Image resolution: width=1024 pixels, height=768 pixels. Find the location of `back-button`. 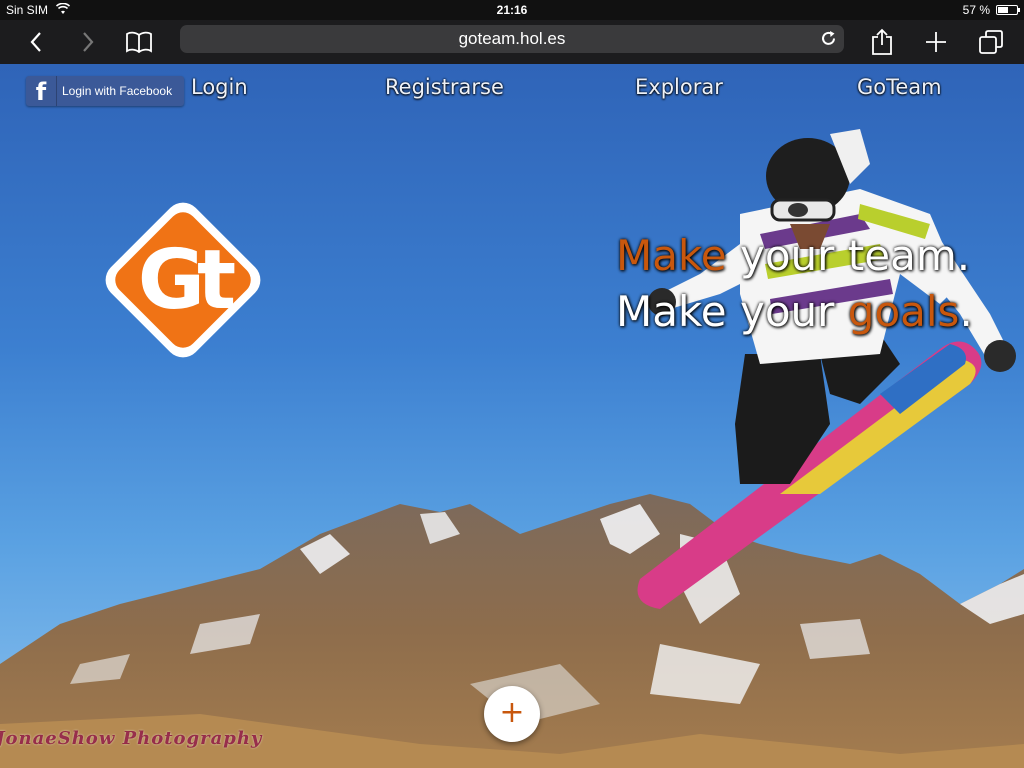

back-button is located at coordinates (36, 42).